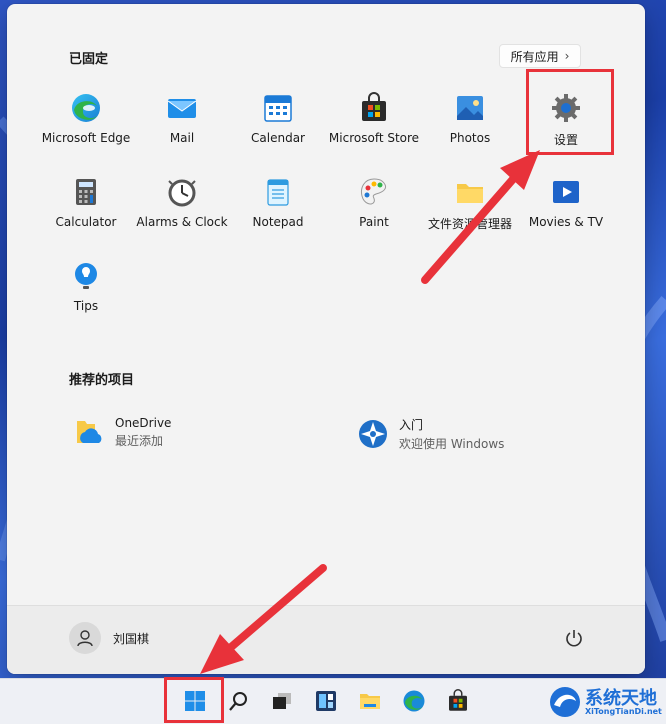 The image size is (666, 724). Describe the element at coordinates (373, 434) in the screenshot. I see `get-started-icon` at that location.